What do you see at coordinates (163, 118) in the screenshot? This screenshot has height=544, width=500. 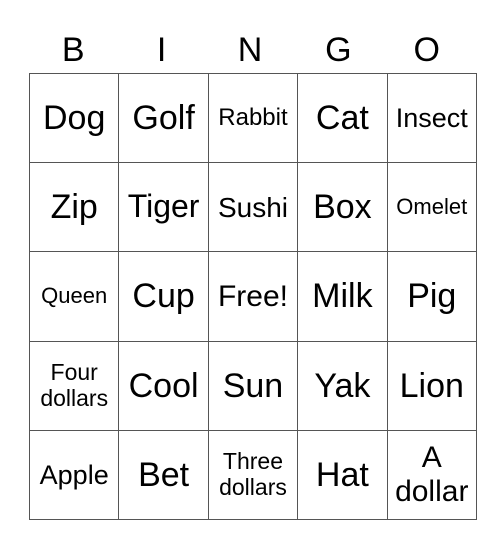 I see `bingo-cell: Golf` at bounding box center [163, 118].